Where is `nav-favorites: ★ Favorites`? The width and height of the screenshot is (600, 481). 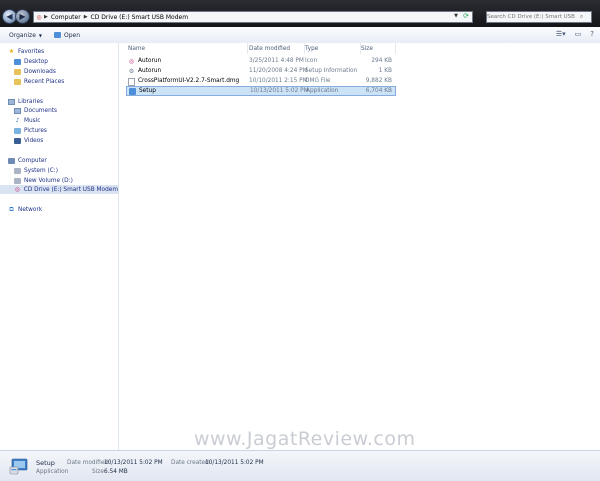
nav-favorites: ★ Favorites is located at coordinates (26, 51).